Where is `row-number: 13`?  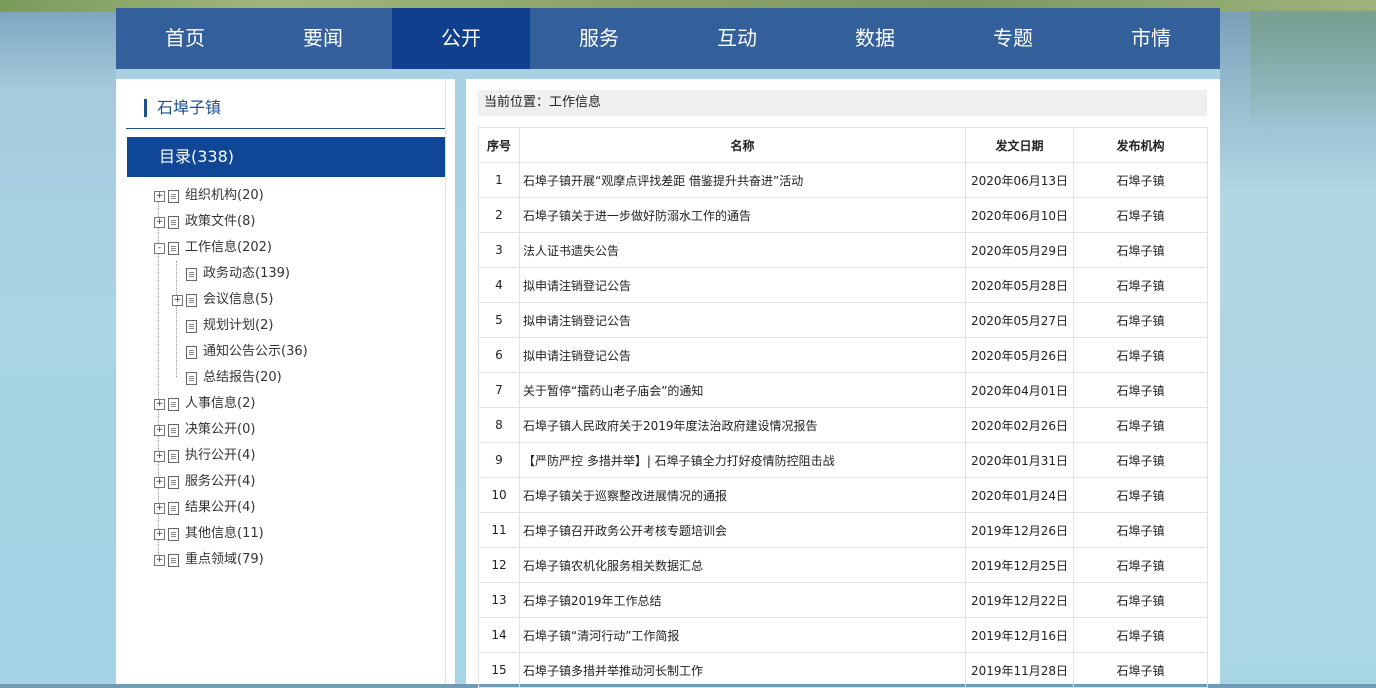
row-number: 13 is located at coordinates (499, 600).